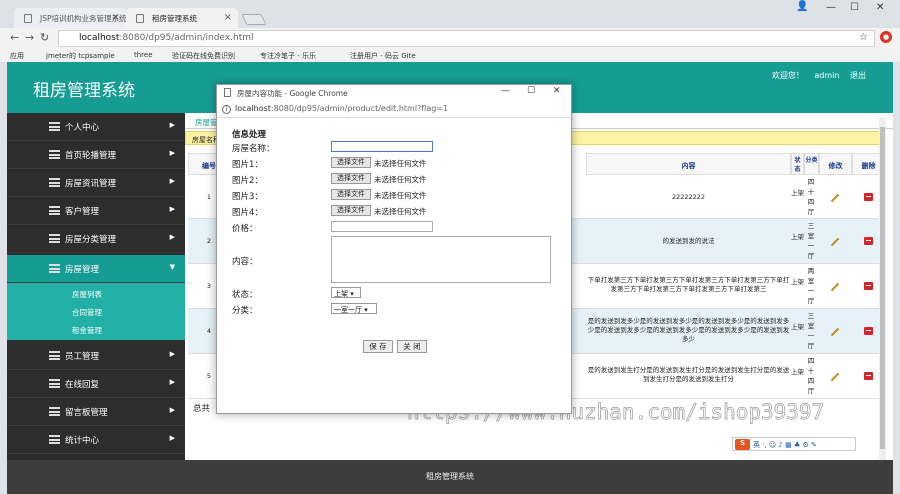 The image size is (900, 494). I want to click on page-scrollbar, so click(882, 288).